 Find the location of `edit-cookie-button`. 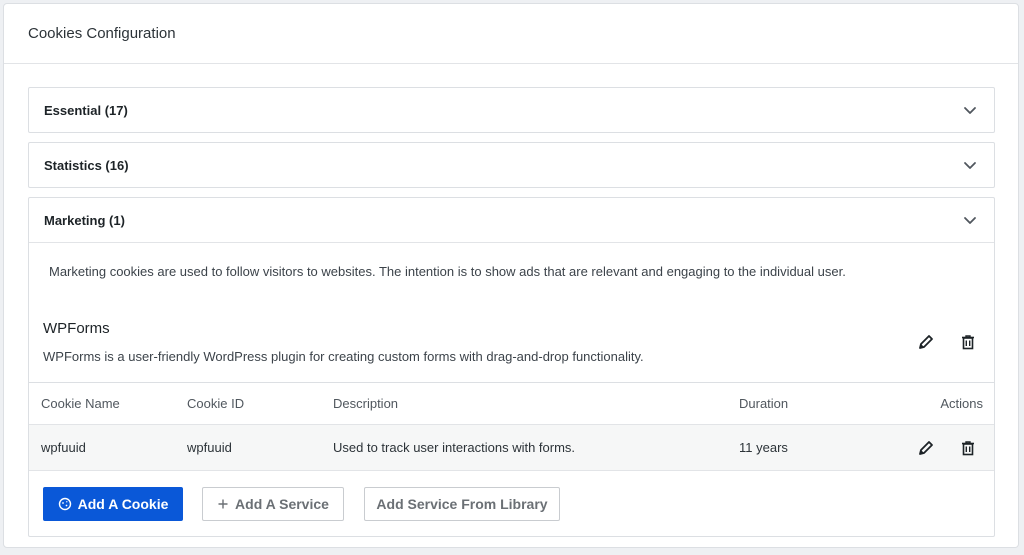

edit-cookie-button is located at coordinates (926, 448).